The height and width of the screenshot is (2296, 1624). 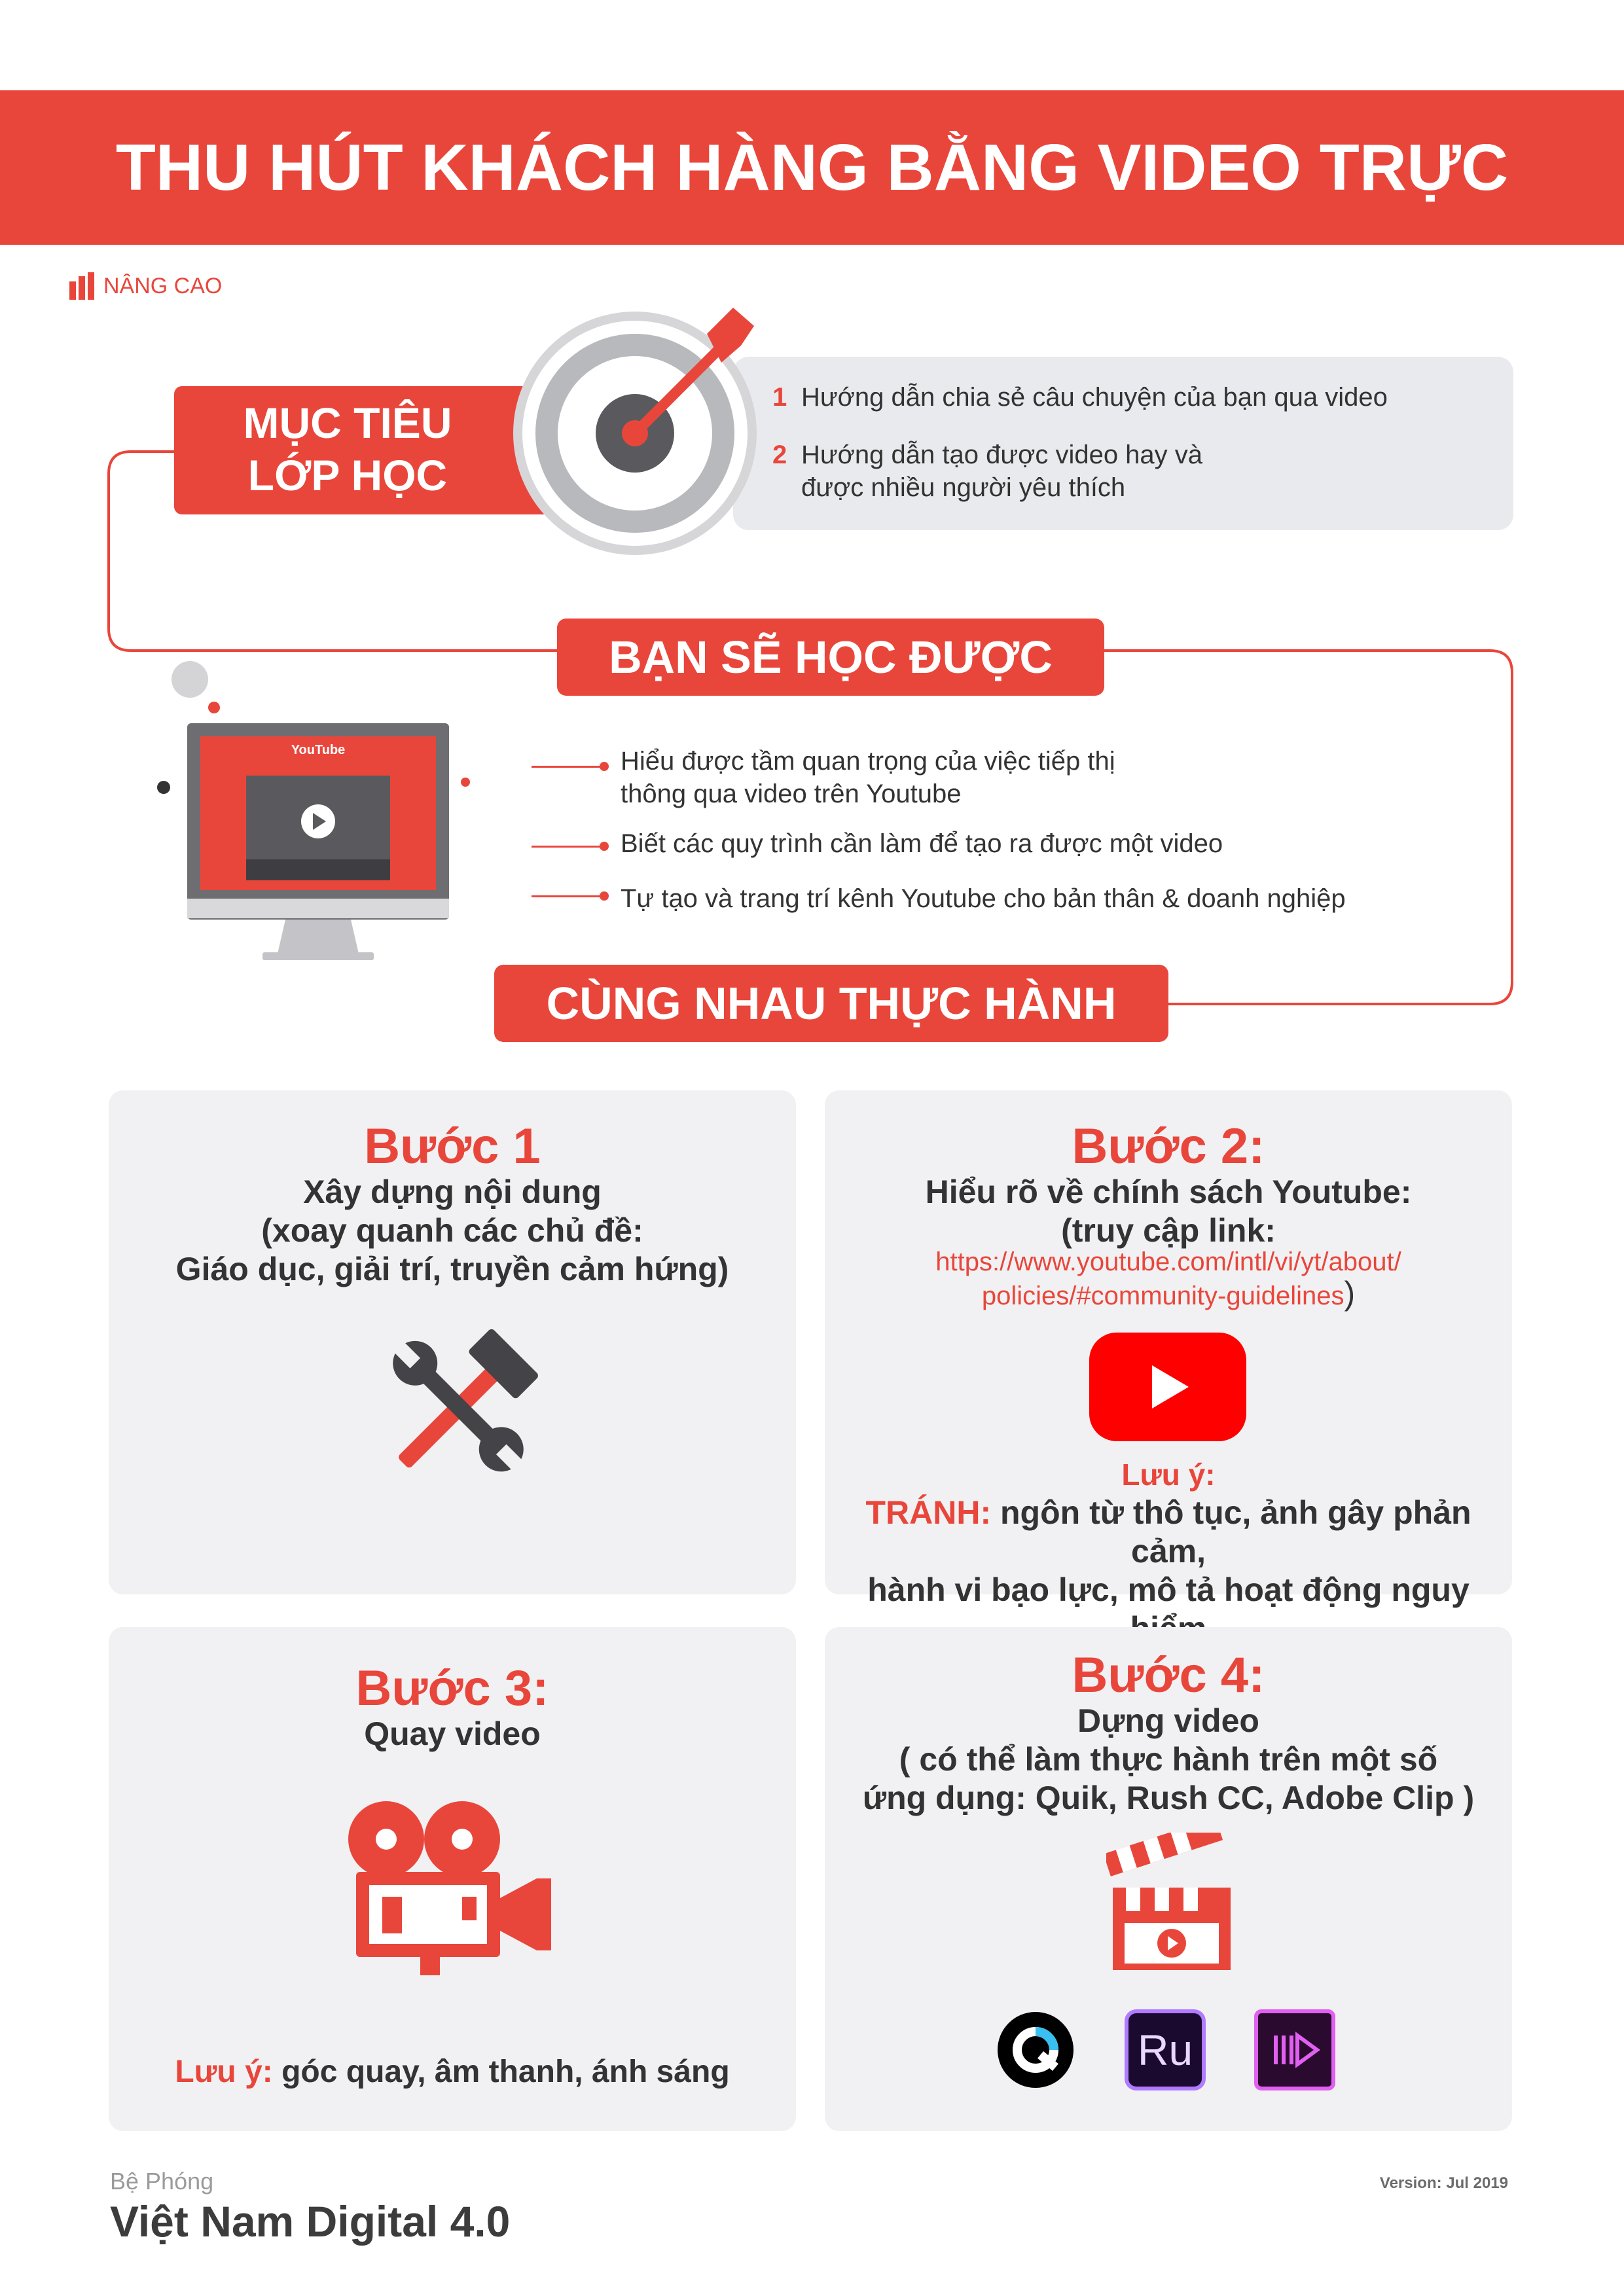 What do you see at coordinates (214, 708) in the screenshot?
I see `decor-dot-red` at bounding box center [214, 708].